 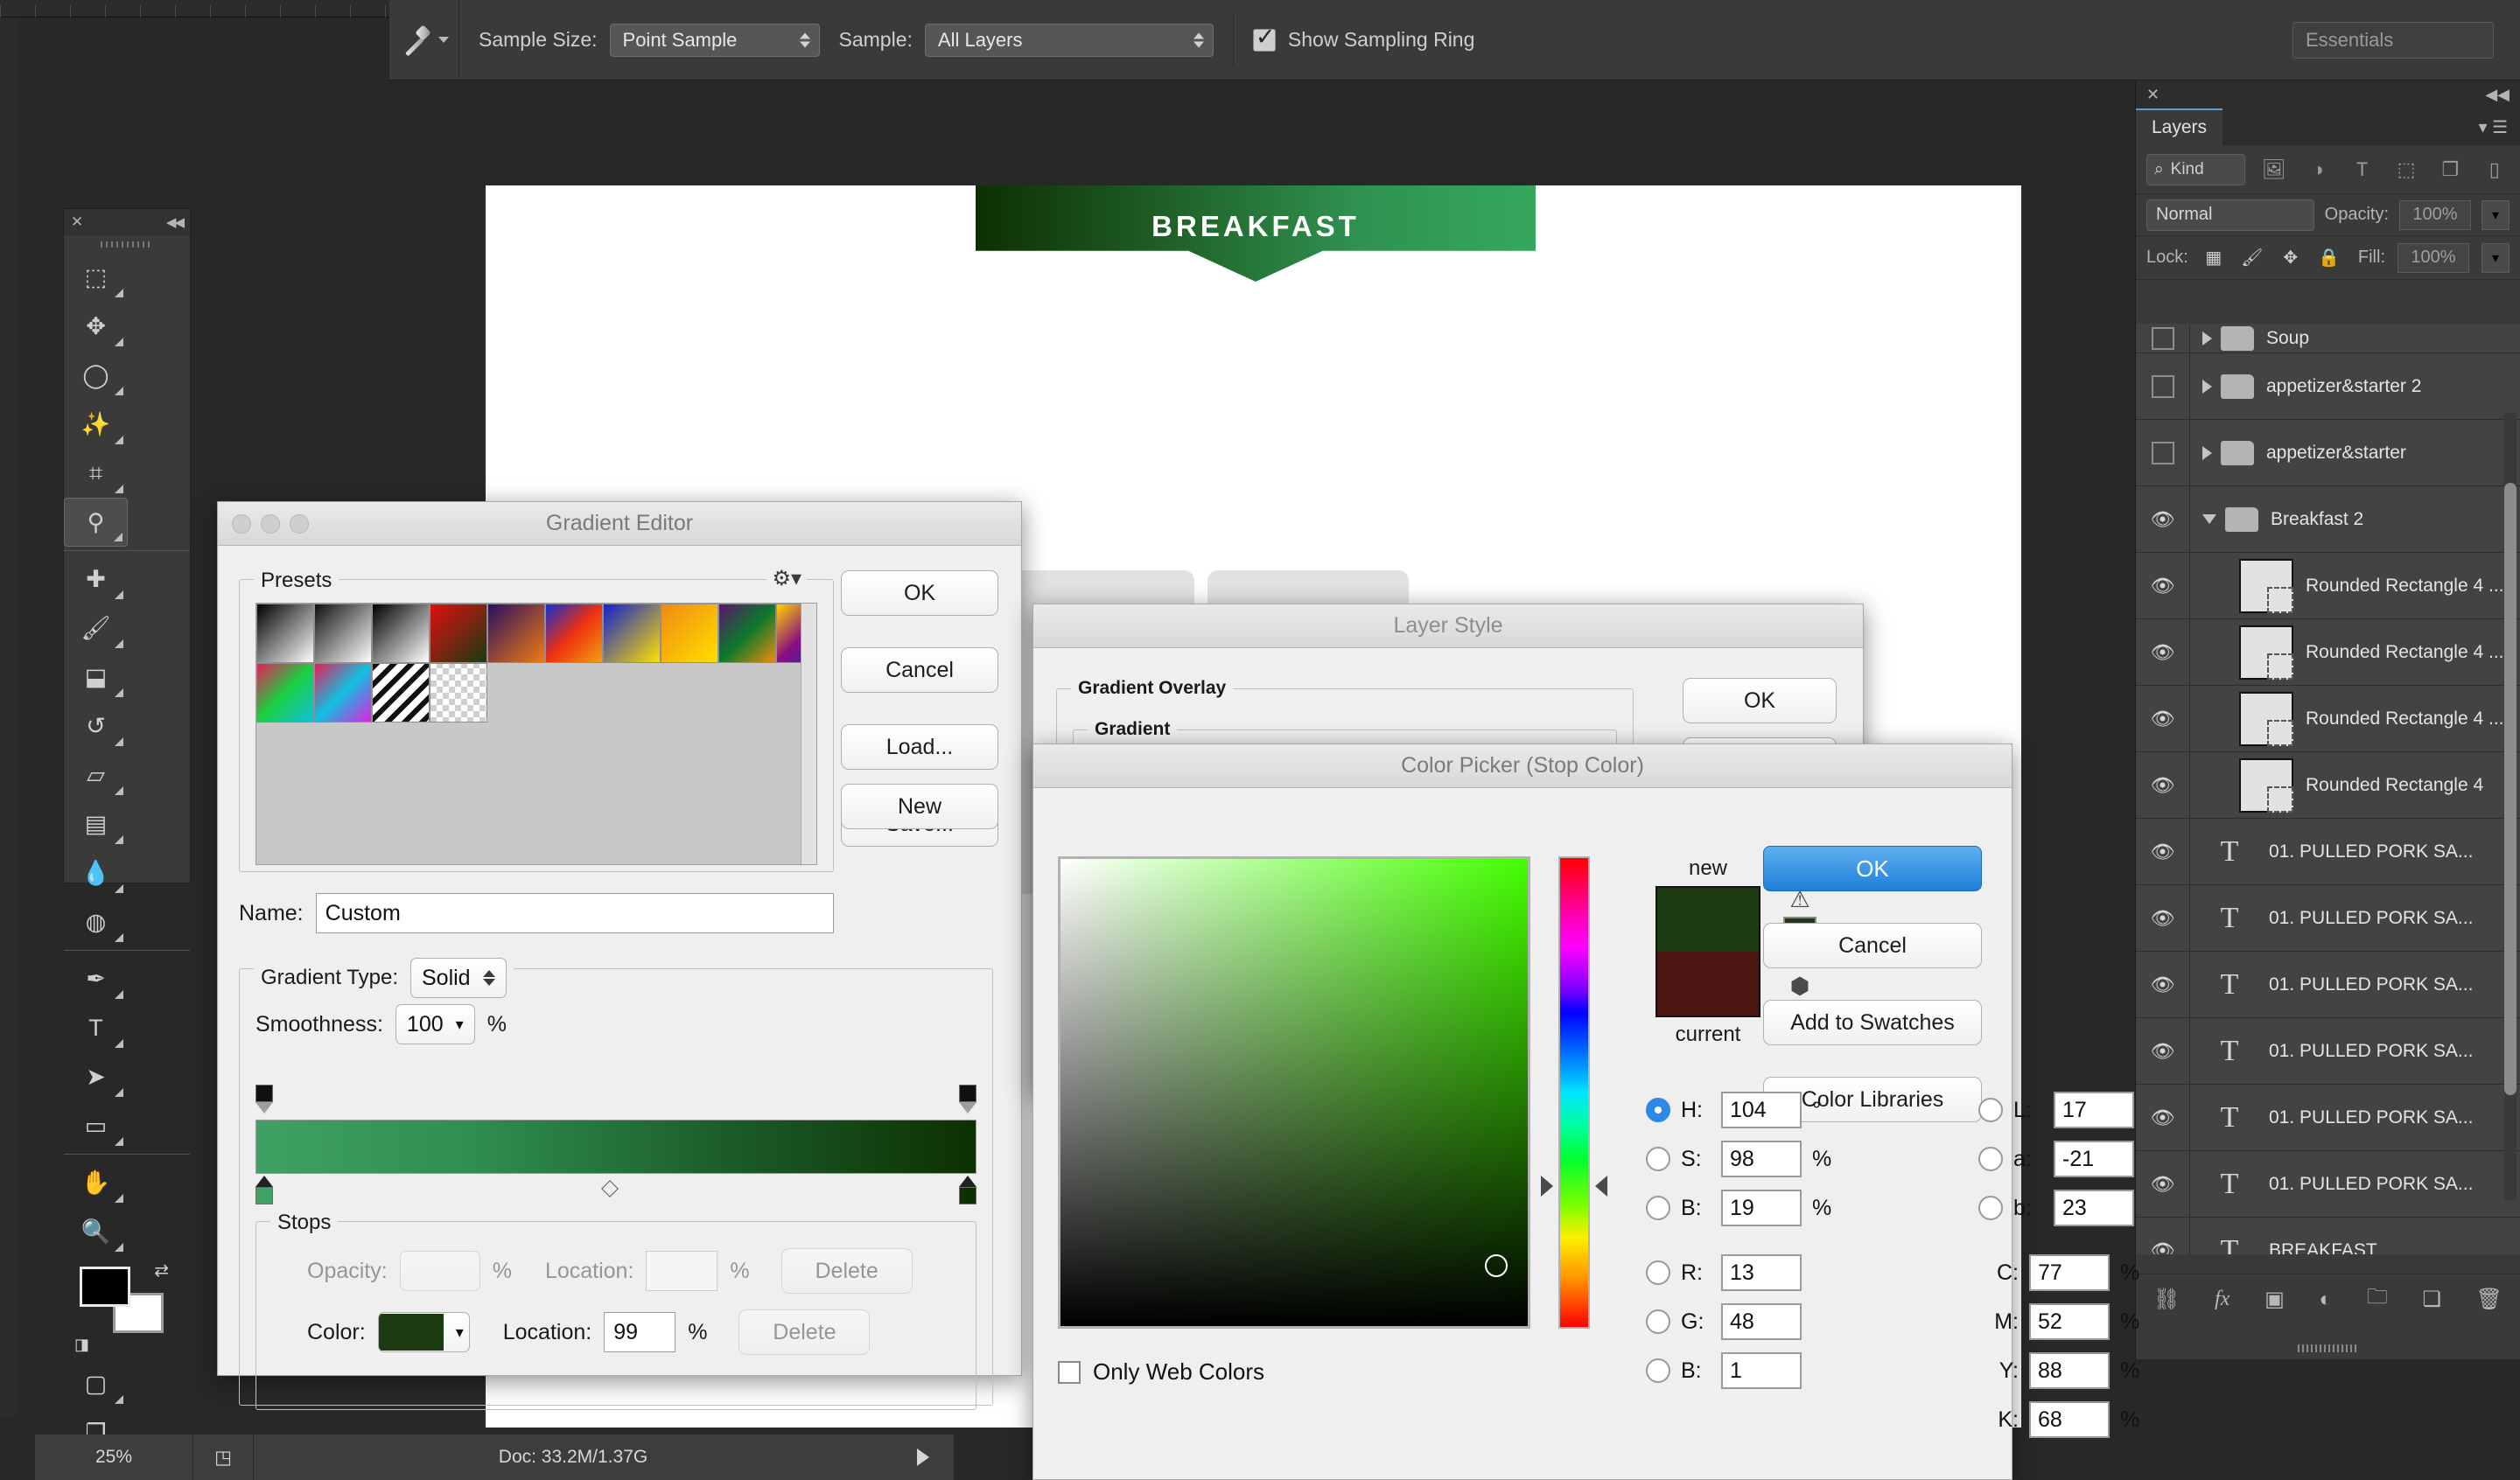 I want to click on tool-hand-tool: ✋, so click(x=96, y=1183).